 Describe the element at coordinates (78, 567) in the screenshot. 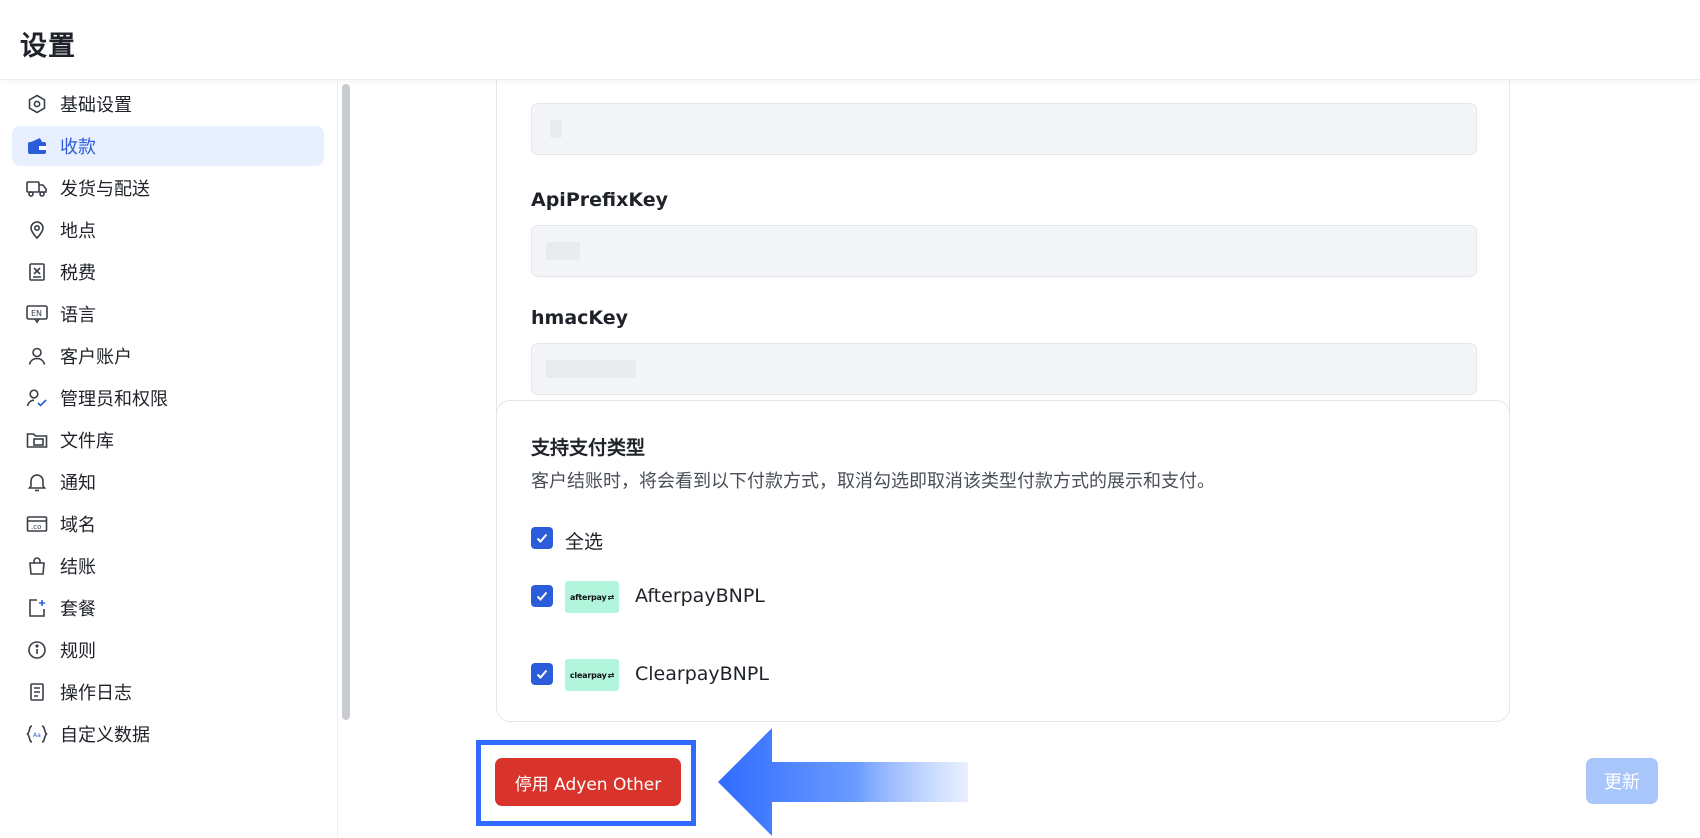

I see `sidebar-item-label: 结账` at that location.